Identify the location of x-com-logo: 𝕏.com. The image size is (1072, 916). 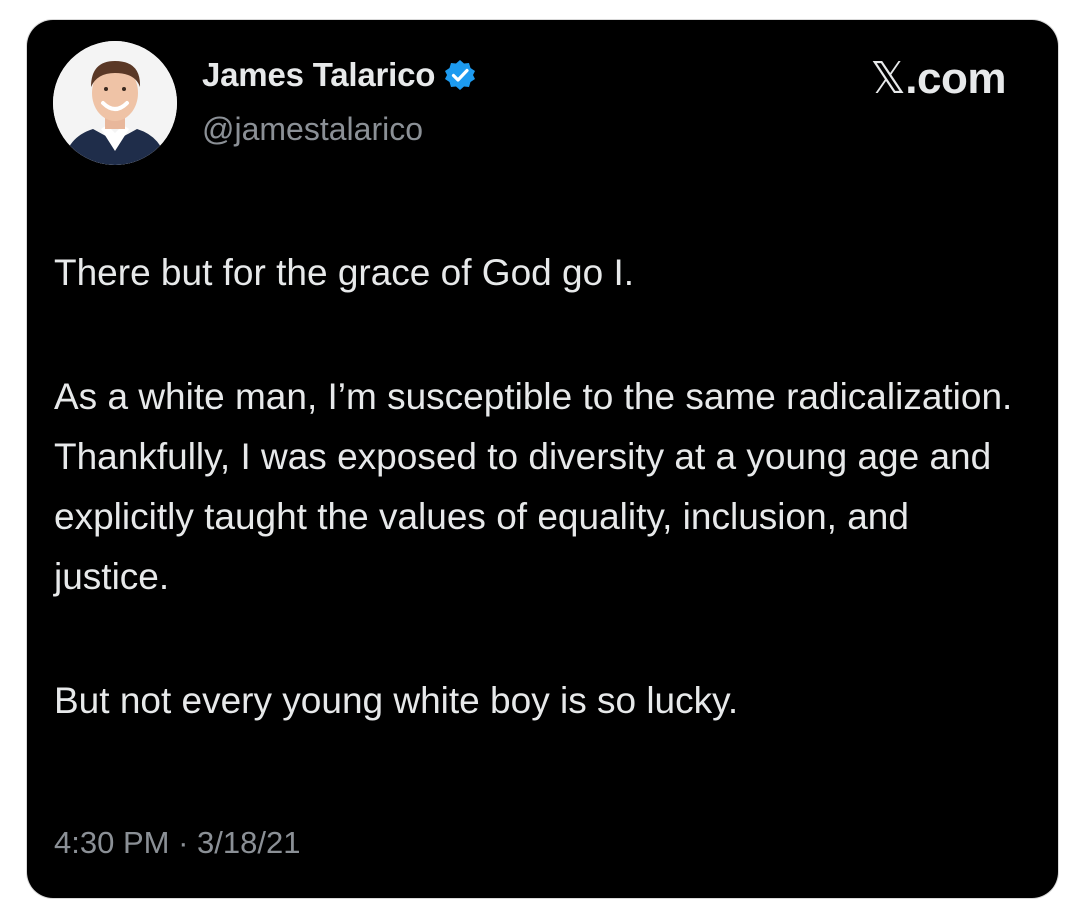
(938, 78).